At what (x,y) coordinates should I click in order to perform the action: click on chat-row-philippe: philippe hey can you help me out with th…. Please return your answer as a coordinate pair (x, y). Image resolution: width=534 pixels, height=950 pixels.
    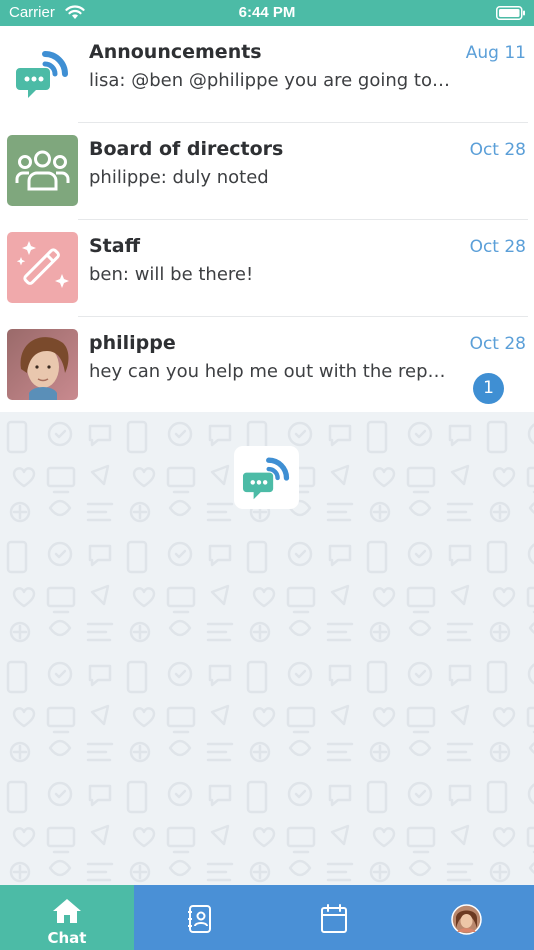
    Looking at the image, I should click on (267, 365).